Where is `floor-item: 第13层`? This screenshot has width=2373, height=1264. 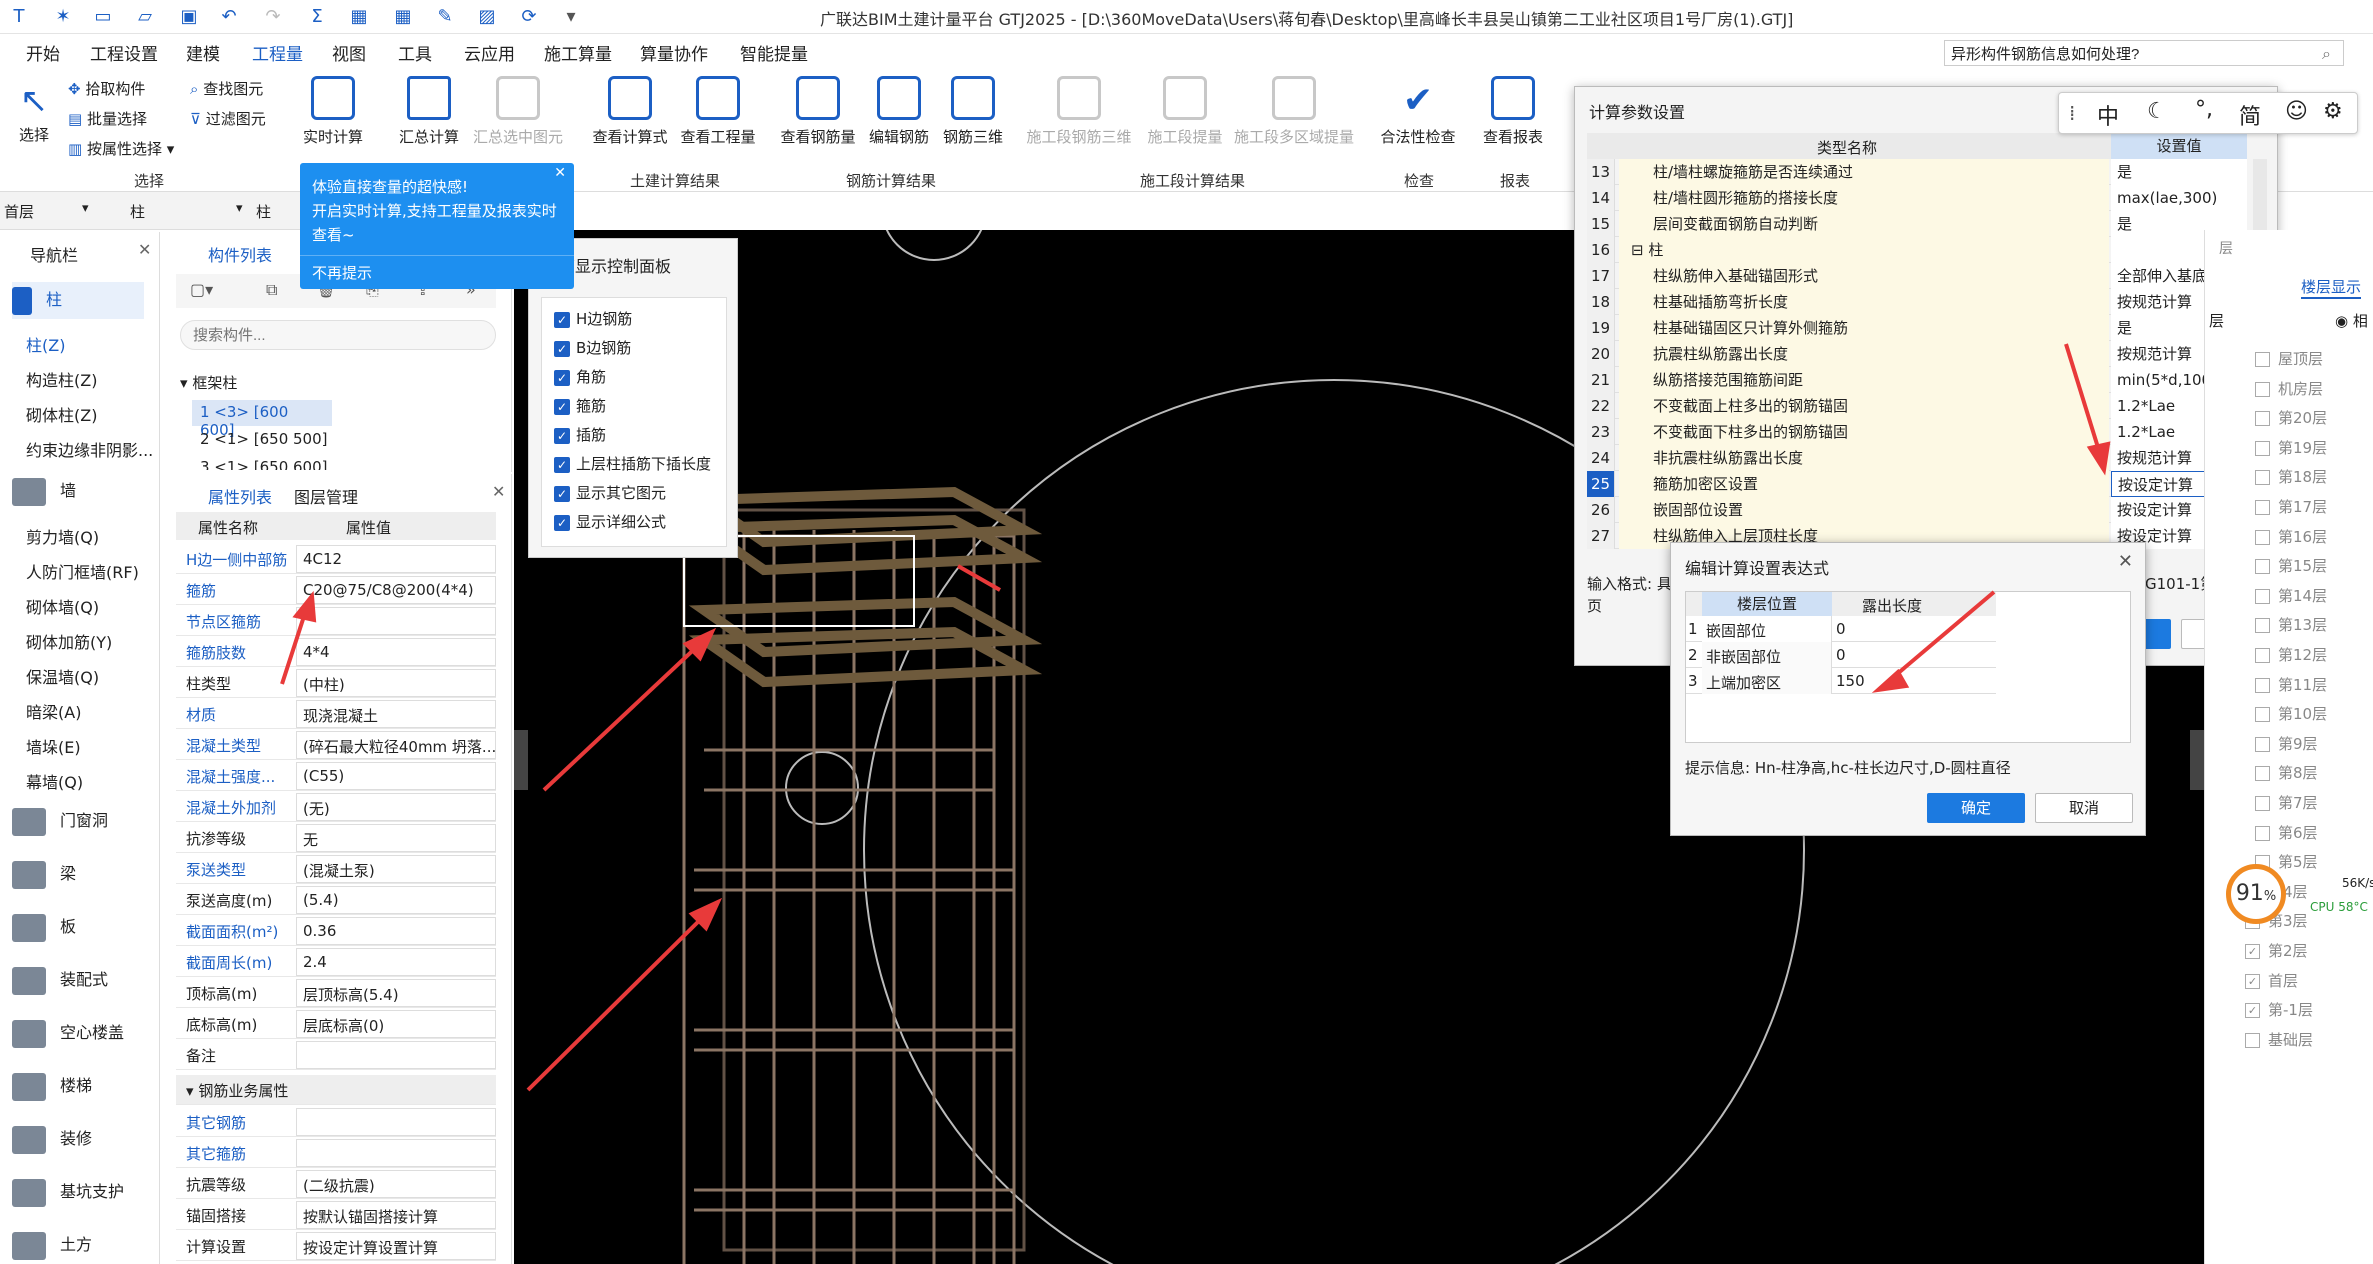
floor-item: 第13层 is located at coordinates (2291, 624).